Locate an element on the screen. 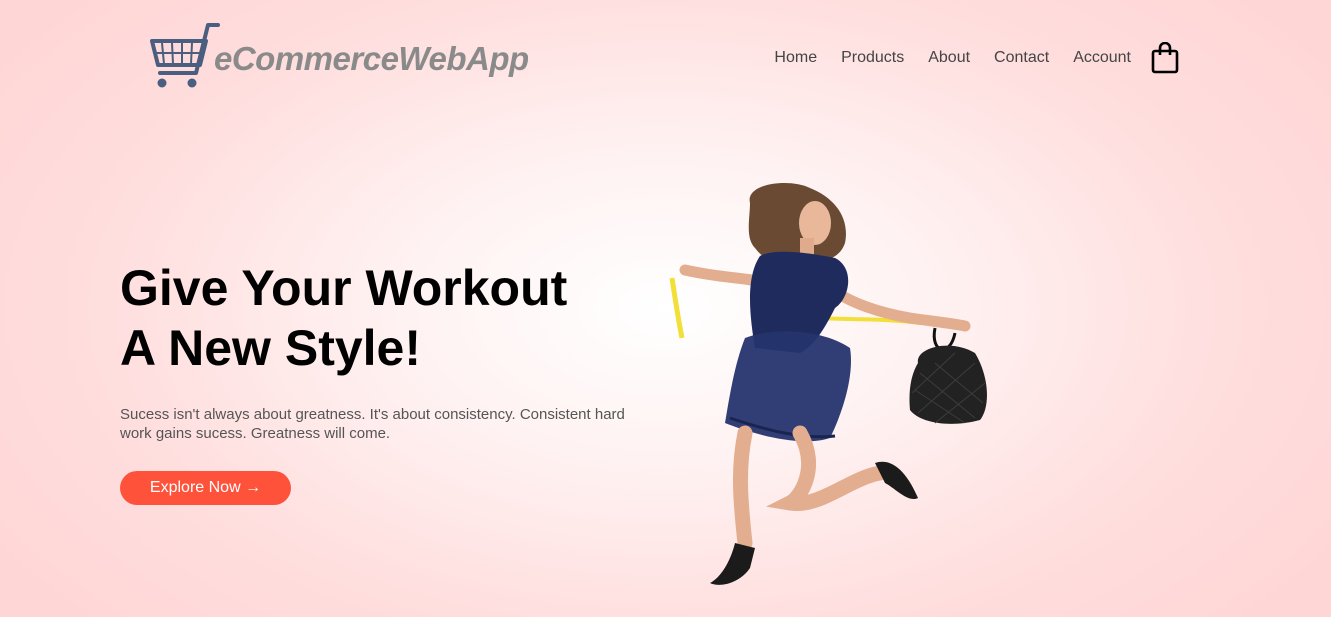 This screenshot has height=617, width=1331. hero-title-line-2: A New Style! is located at coordinates (271, 348).